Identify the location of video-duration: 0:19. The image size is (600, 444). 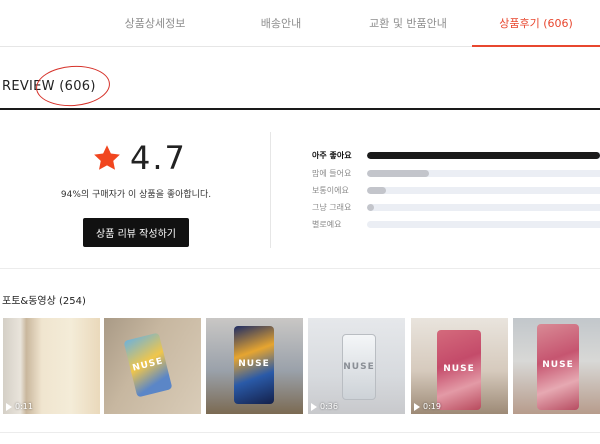
(432, 406).